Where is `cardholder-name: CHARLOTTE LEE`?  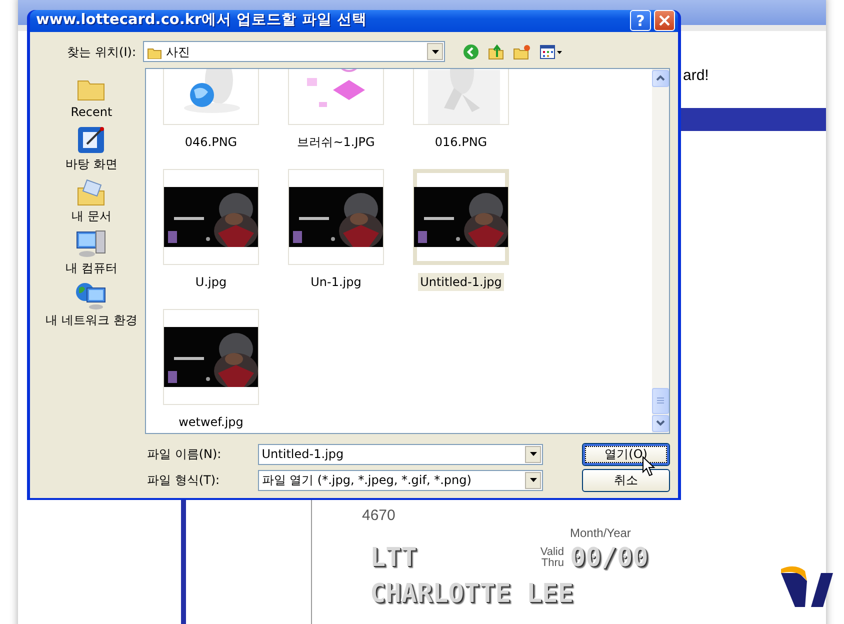
cardholder-name: CHARLOTTE LEE is located at coordinates (472, 593).